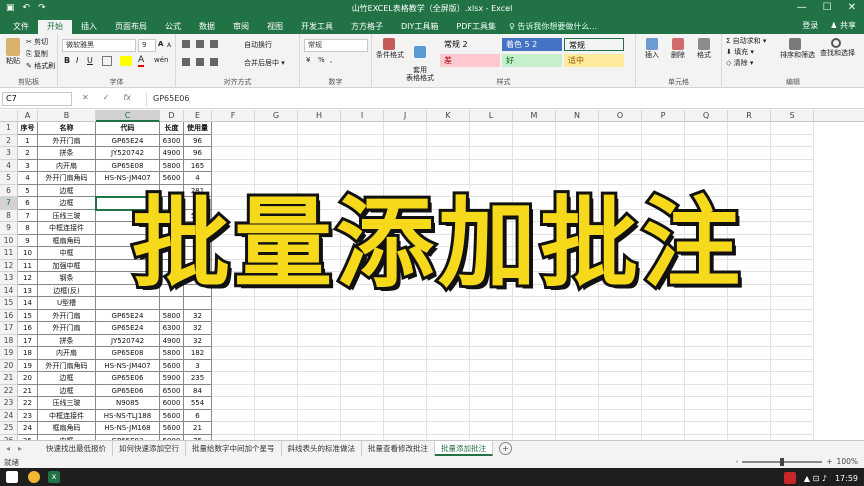  What do you see at coordinates (28, 415) in the screenshot?
I see `cell-a24: 23` at bounding box center [28, 415].